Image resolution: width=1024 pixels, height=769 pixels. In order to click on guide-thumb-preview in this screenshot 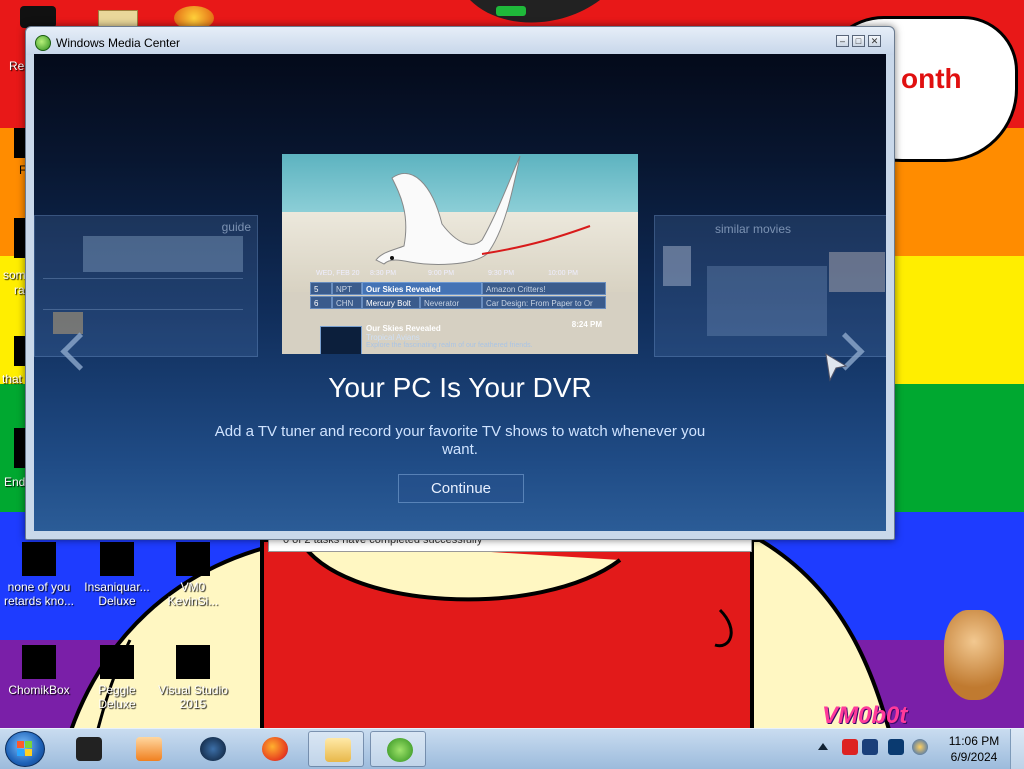, I will do `click(68, 323)`.